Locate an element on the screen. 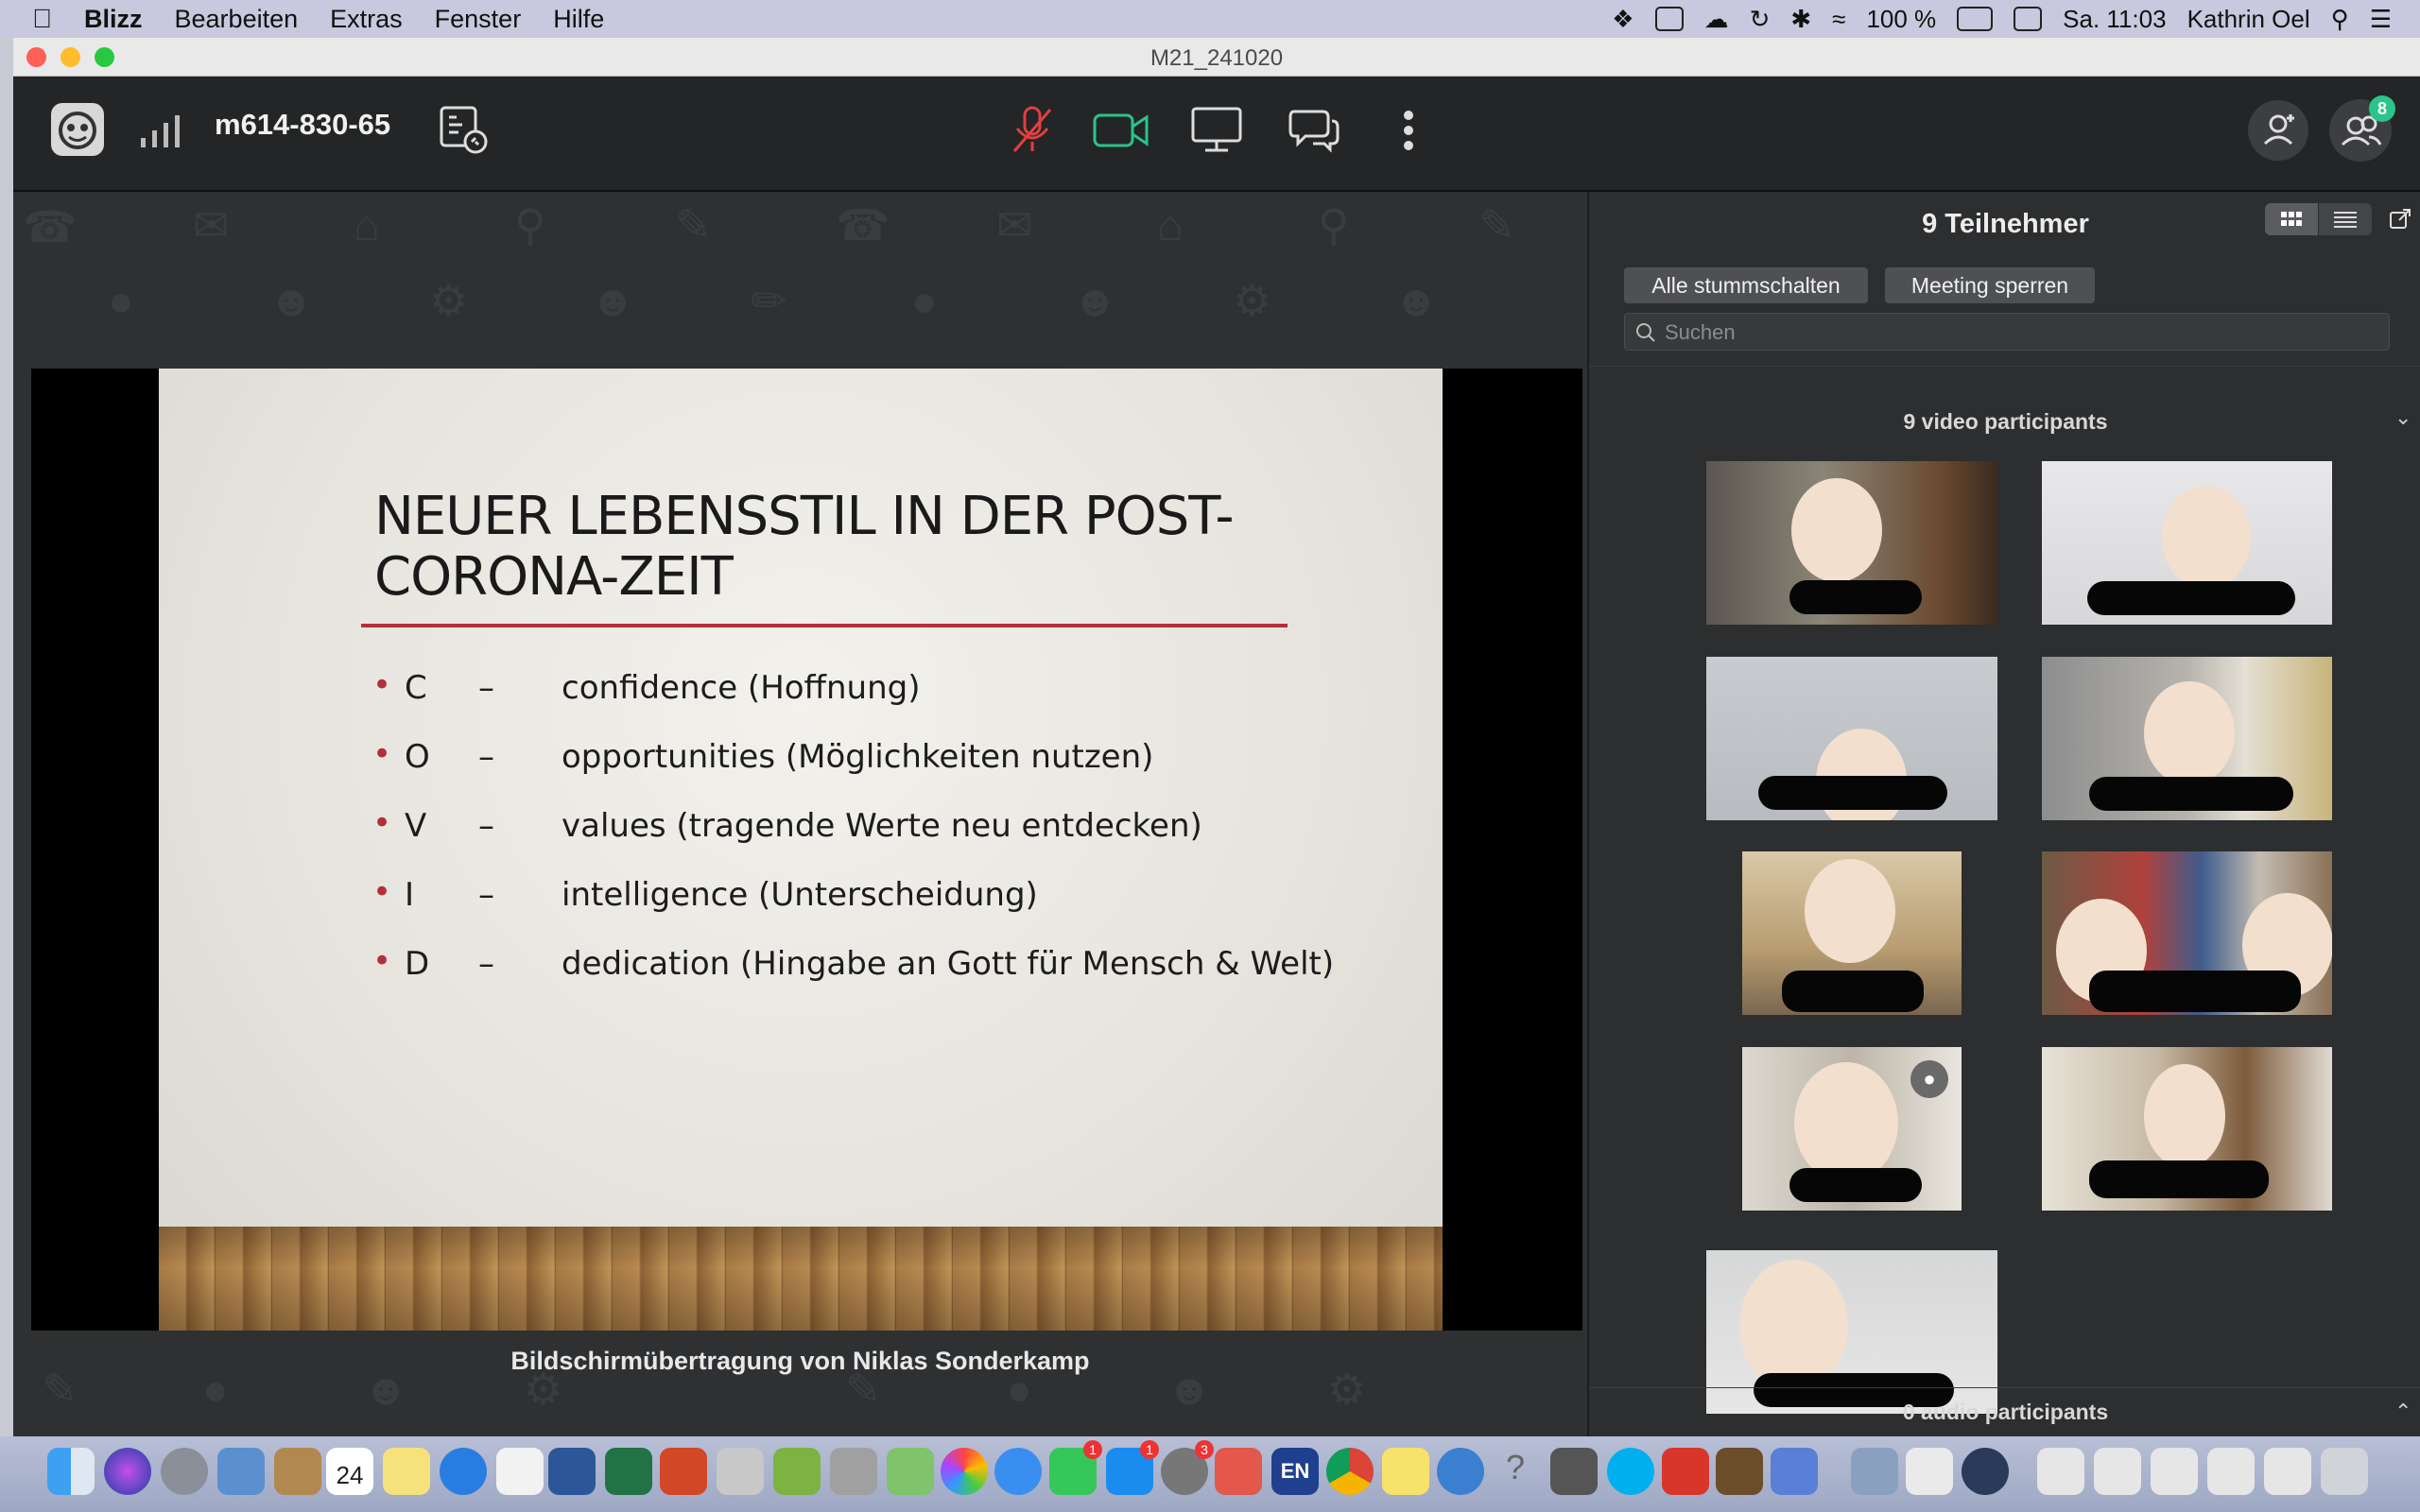 The image size is (2420, 1512). printer-icon is located at coordinates (853, 1471).